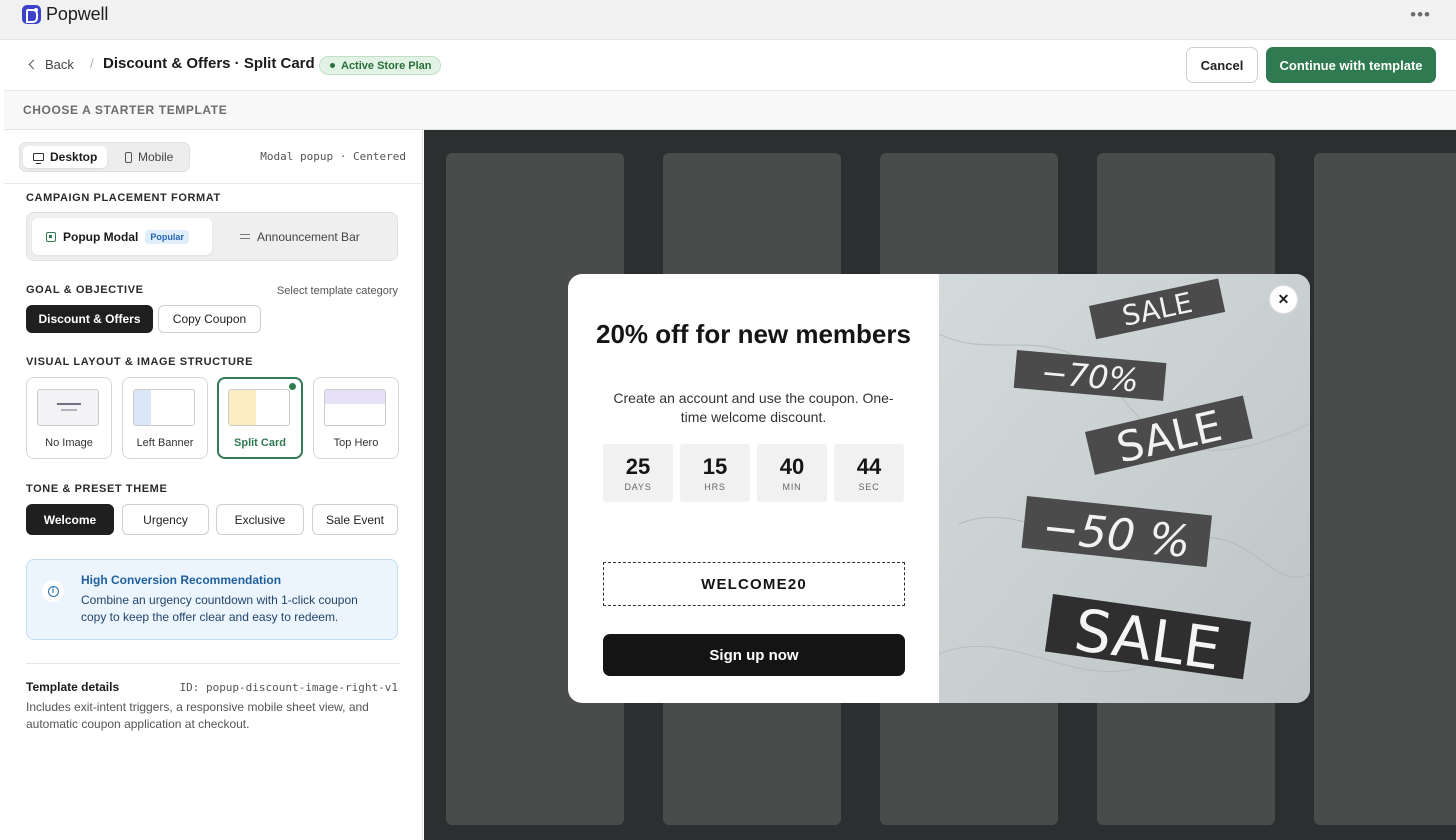 Image resolution: width=1456 pixels, height=840 pixels. I want to click on countdown-seconds: 44 SEC, so click(869, 473).